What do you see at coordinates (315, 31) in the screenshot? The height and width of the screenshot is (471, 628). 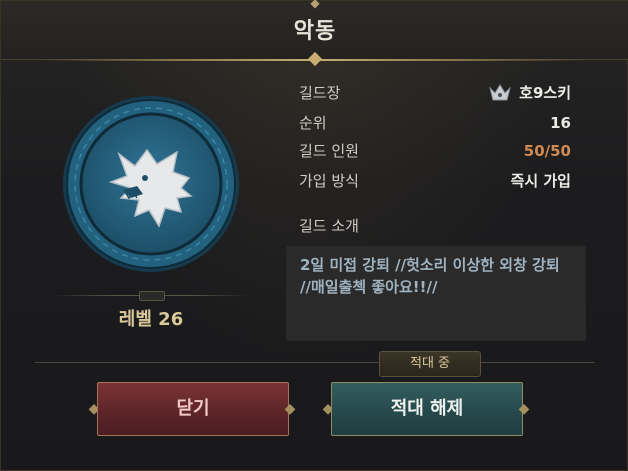 I see `guild-name-title: 악동` at bounding box center [315, 31].